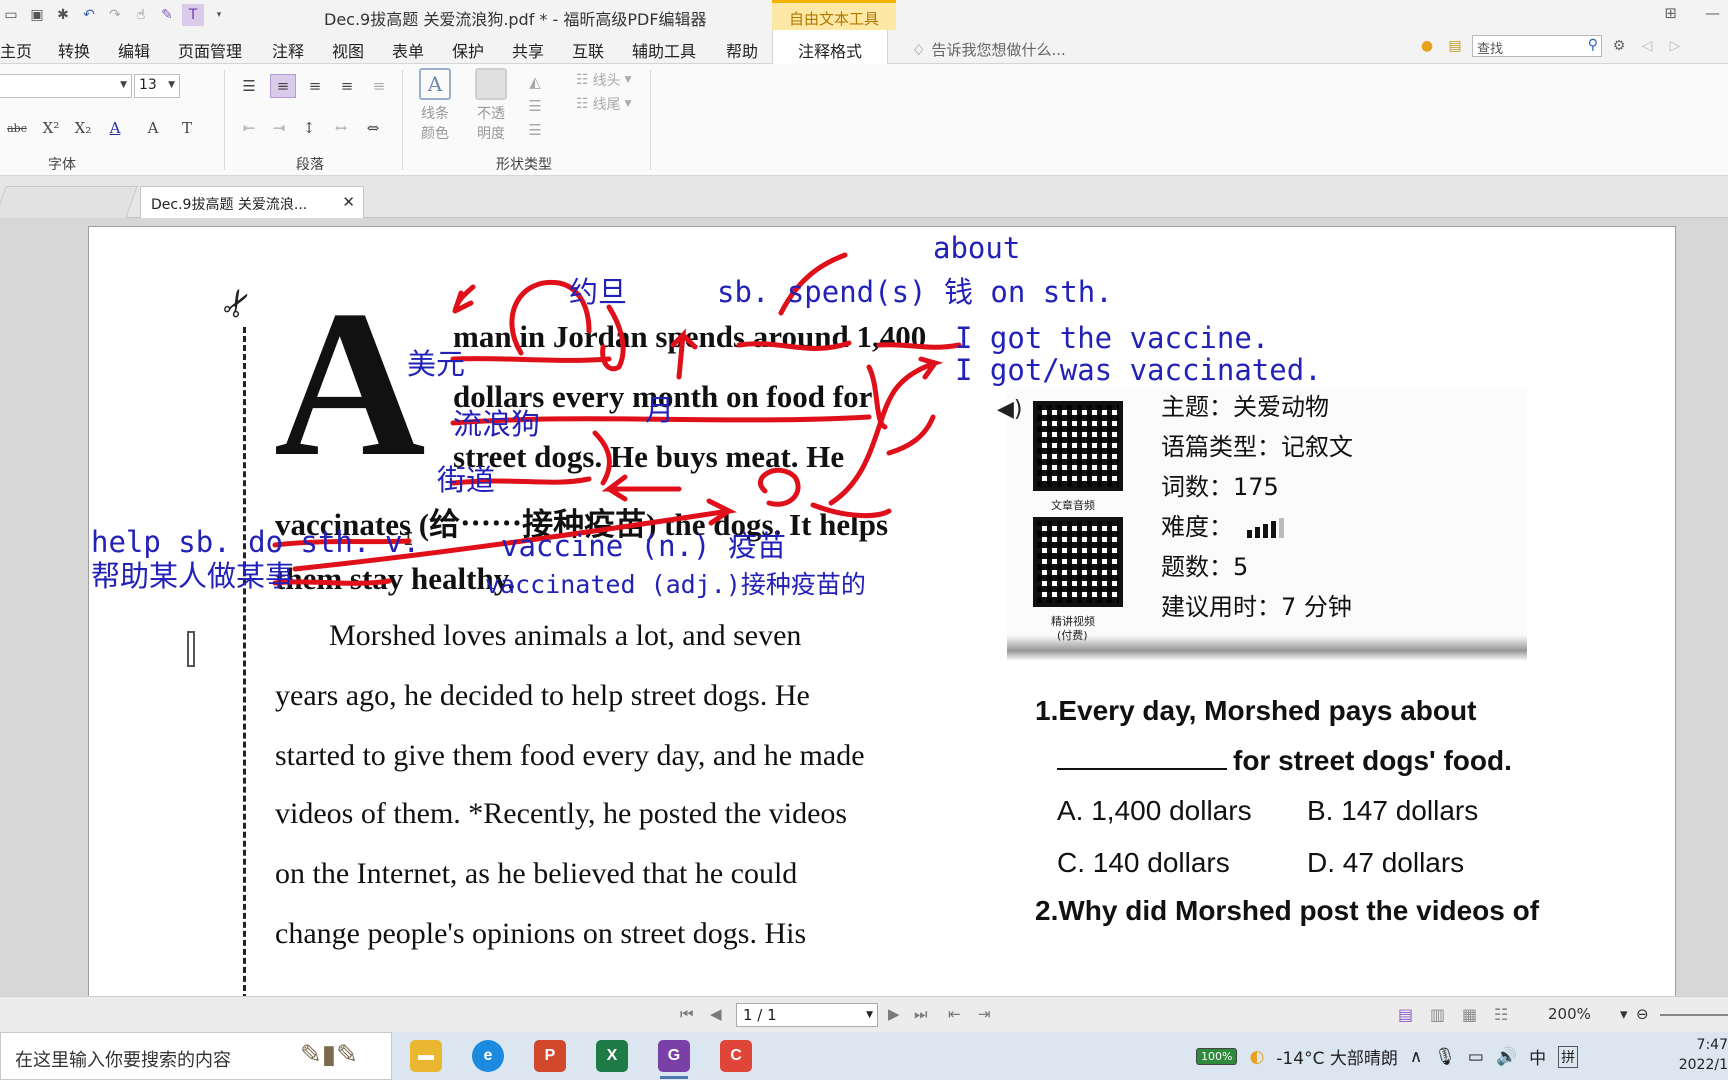 This screenshot has width=1728, height=1080. I want to click on volume-icon: 🔊, so click(1506, 1057).